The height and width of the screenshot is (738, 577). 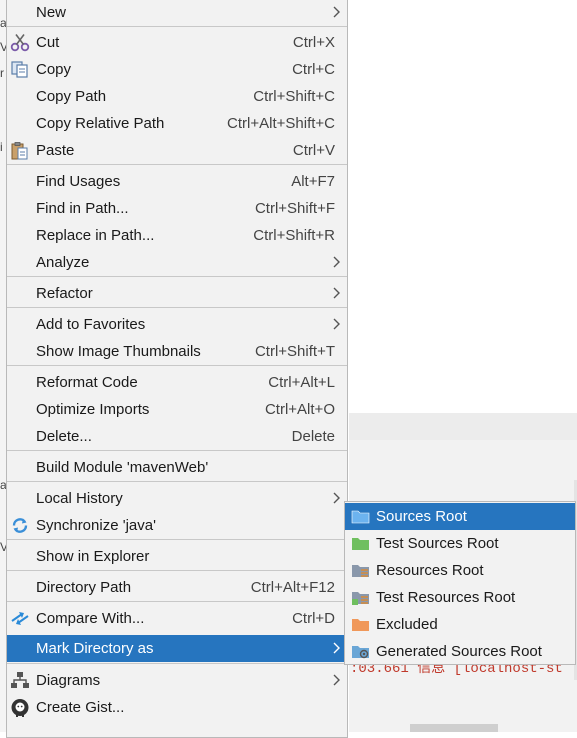 What do you see at coordinates (20, 680) in the screenshot?
I see `diagram-icon` at bounding box center [20, 680].